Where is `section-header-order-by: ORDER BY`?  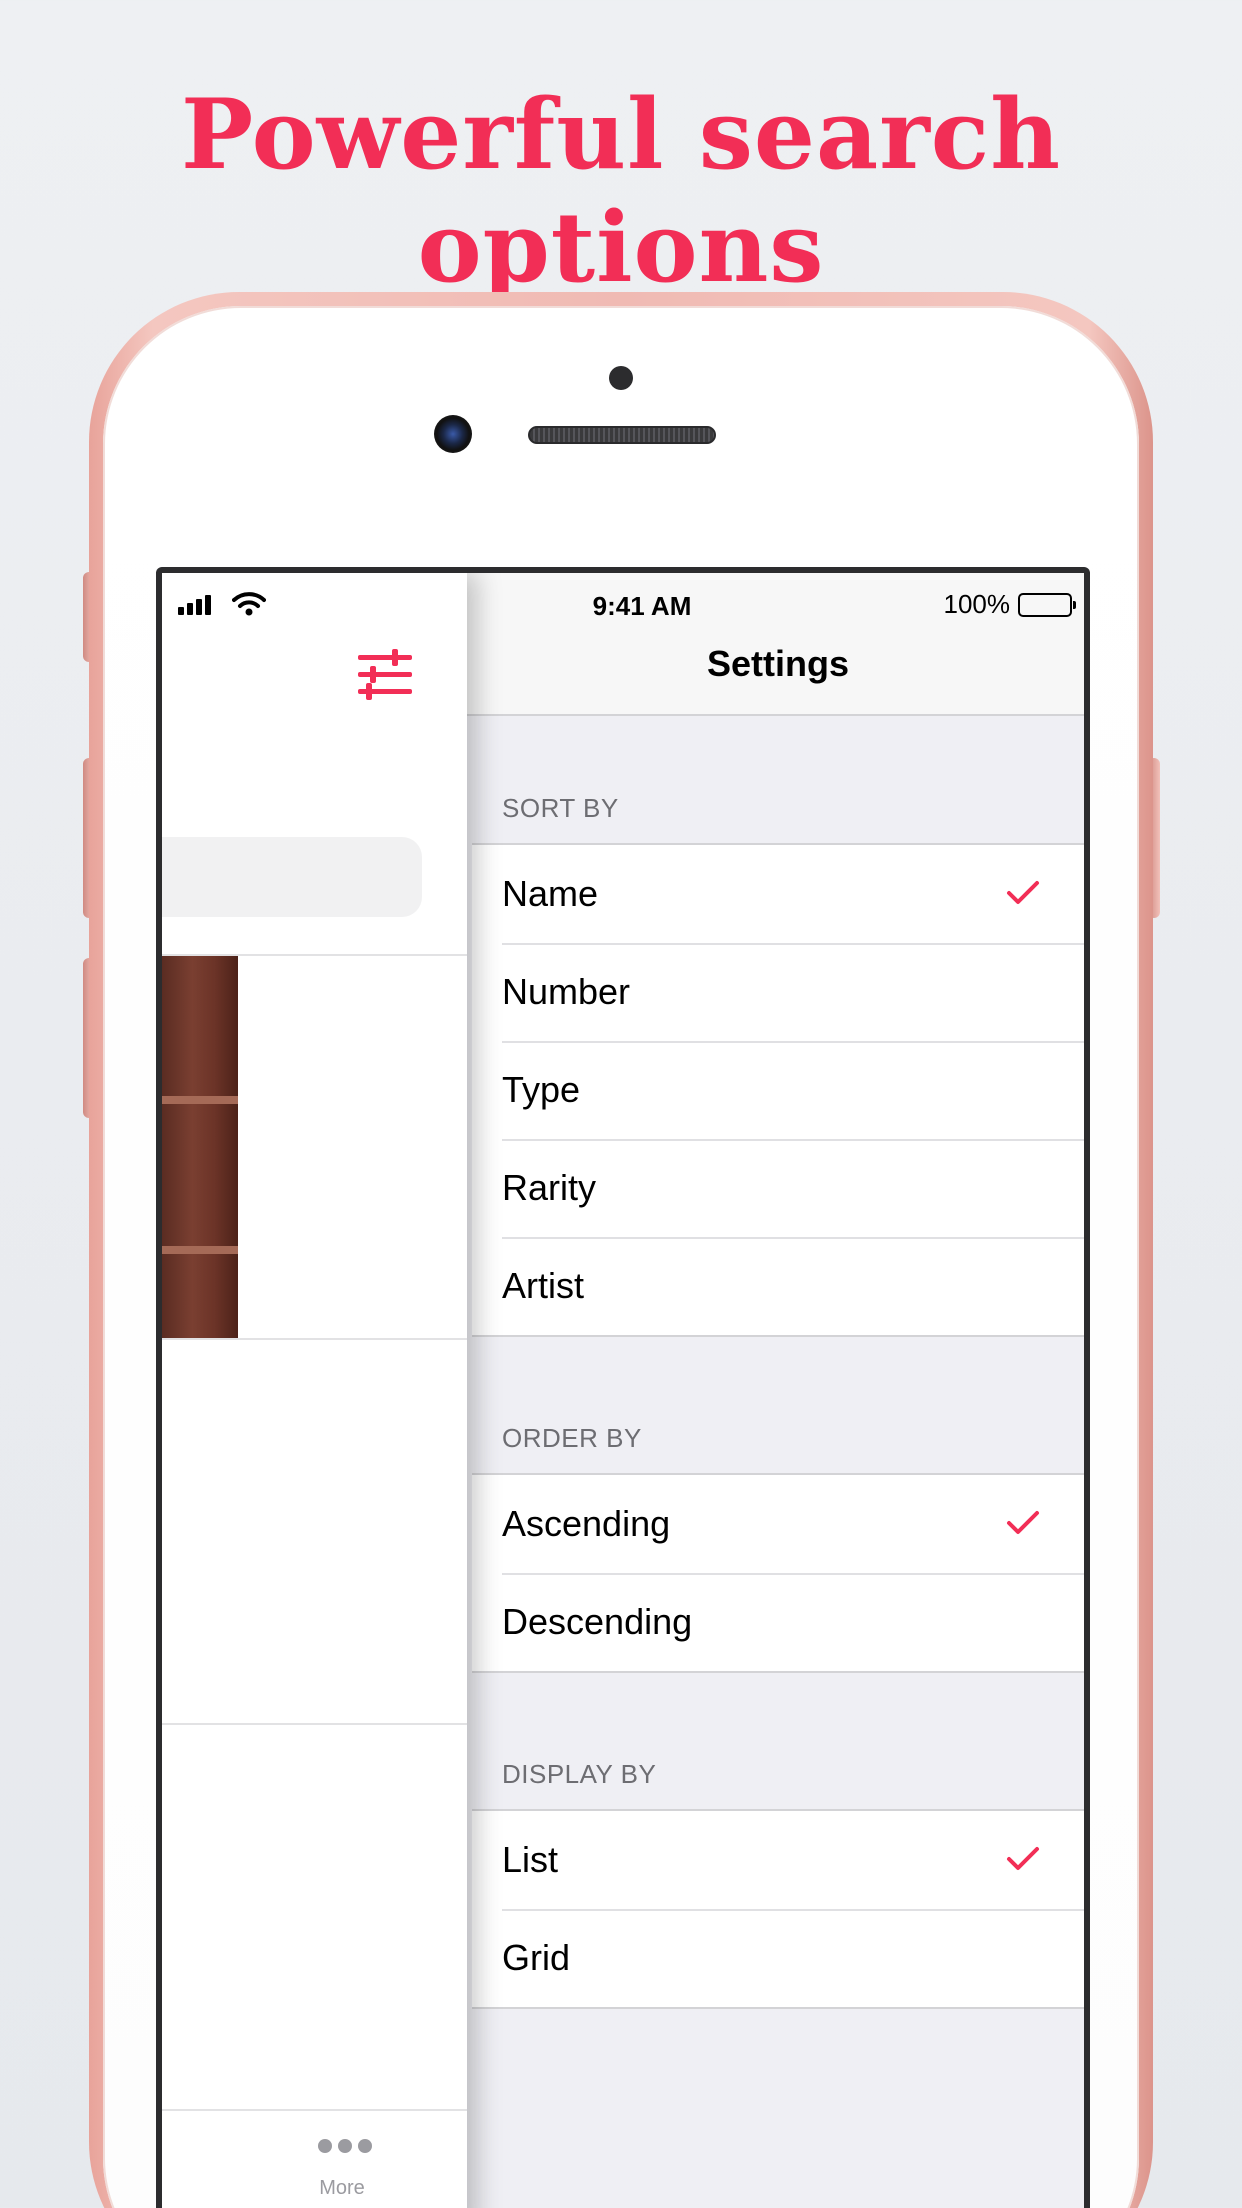 section-header-order-by: ORDER BY is located at coordinates (572, 1438).